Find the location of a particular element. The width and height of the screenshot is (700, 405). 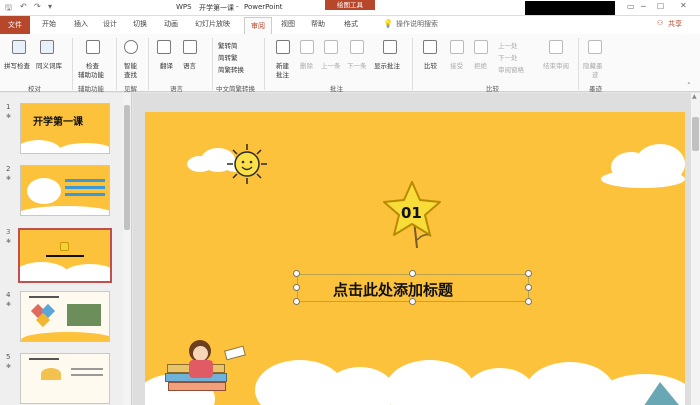

to-simplified-button: 简转繁 is located at coordinates (228, 57).